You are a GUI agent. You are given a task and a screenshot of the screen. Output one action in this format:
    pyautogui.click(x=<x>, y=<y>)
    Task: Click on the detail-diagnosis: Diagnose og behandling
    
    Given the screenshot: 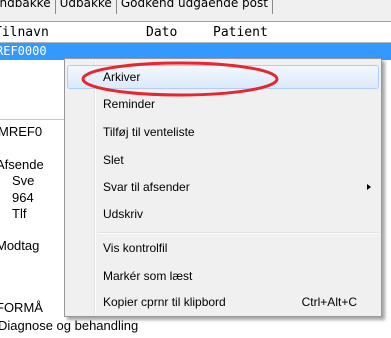 What is the action you would take?
    pyautogui.click(x=69, y=325)
    